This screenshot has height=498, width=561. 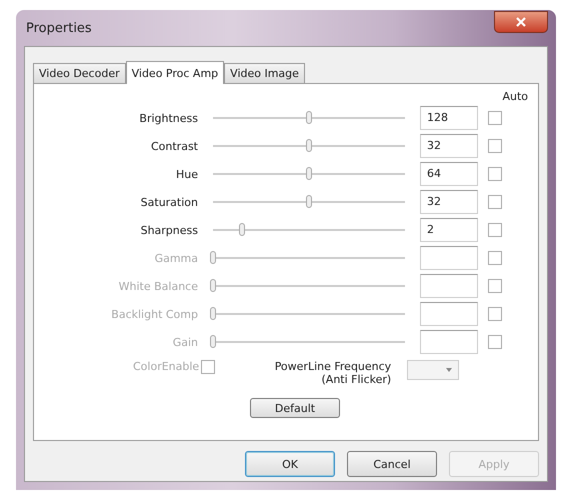 What do you see at coordinates (169, 230) in the screenshot?
I see `control-label: Sharpness` at bounding box center [169, 230].